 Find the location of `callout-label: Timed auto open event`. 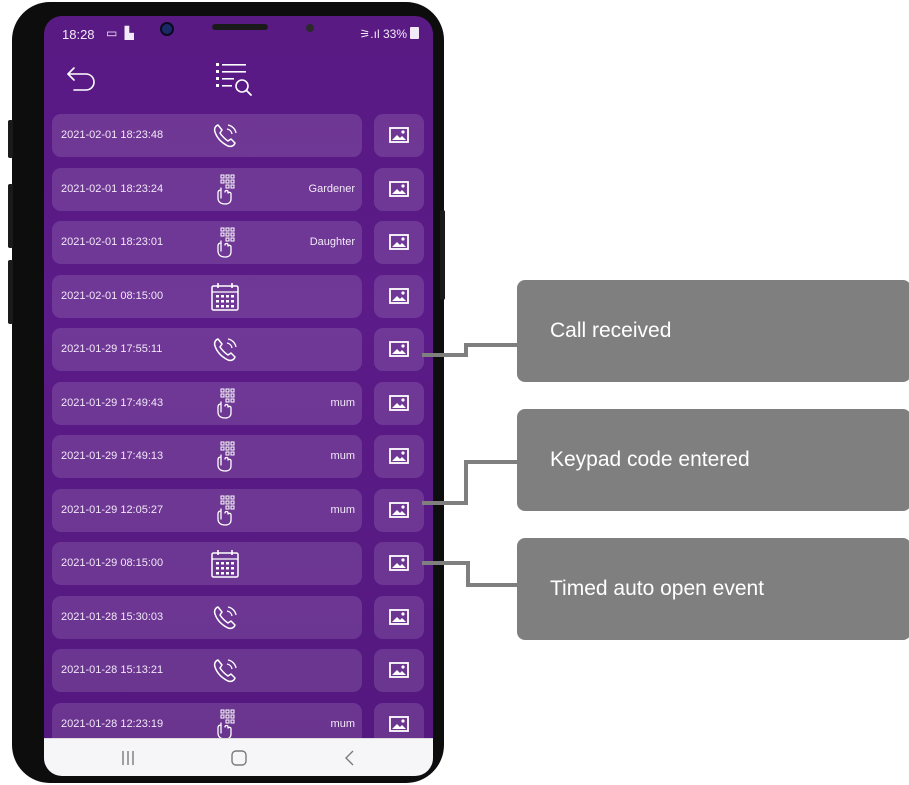

callout-label: Timed auto open event is located at coordinates (657, 588).